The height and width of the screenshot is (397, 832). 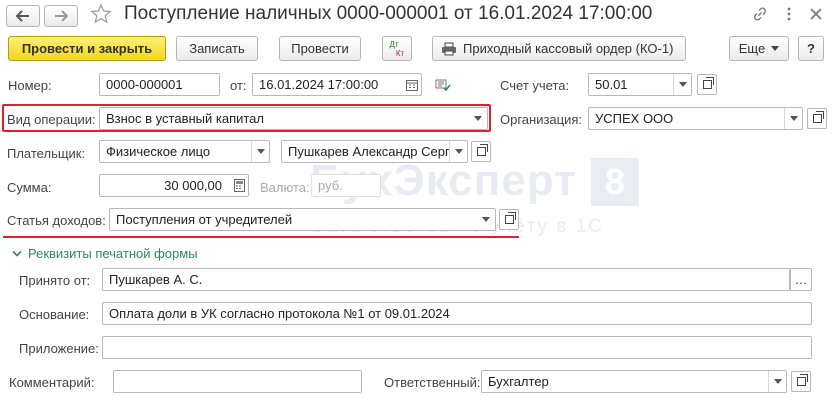 What do you see at coordinates (449, 48) in the screenshot?
I see `printer-icon` at bounding box center [449, 48].